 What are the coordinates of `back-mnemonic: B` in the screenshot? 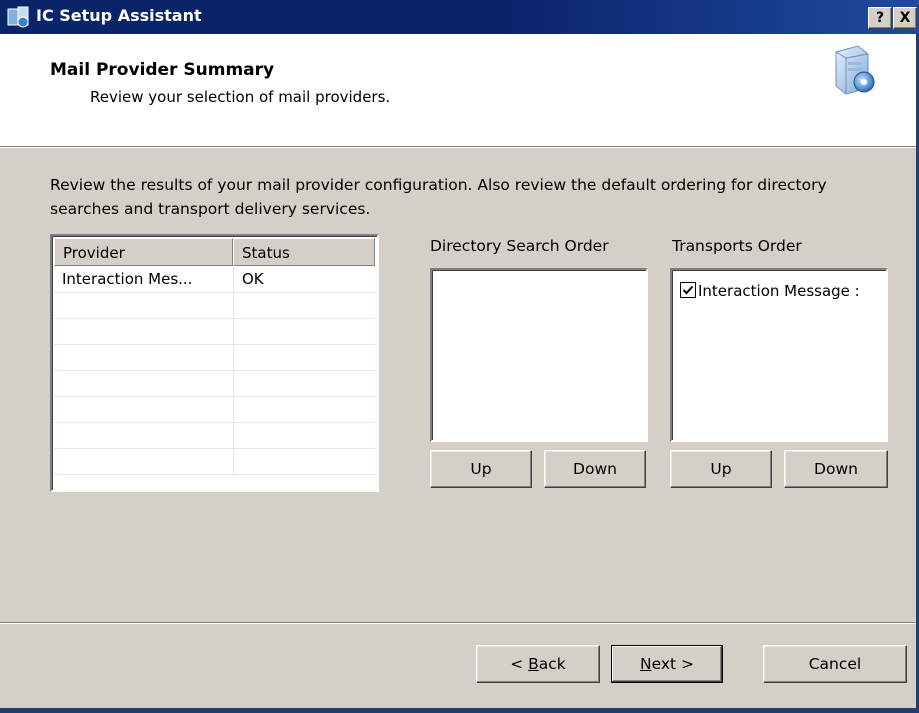 It's located at (533, 664).